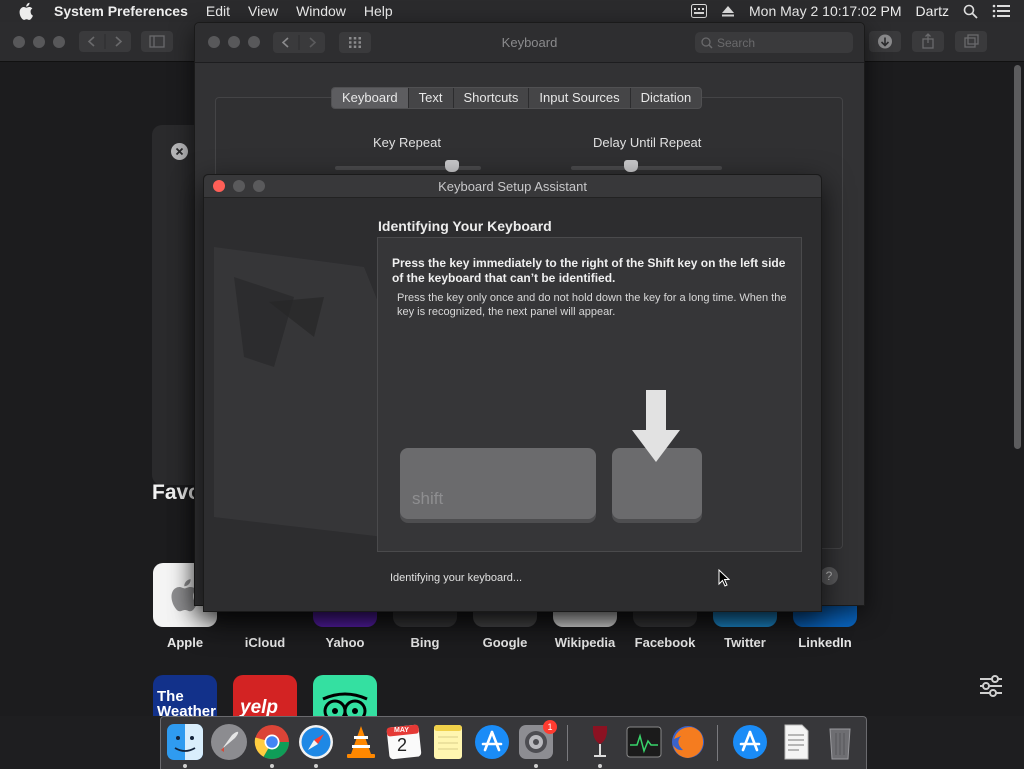 The image size is (1024, 769). I want to click on notes-icon, so click(448, 742).